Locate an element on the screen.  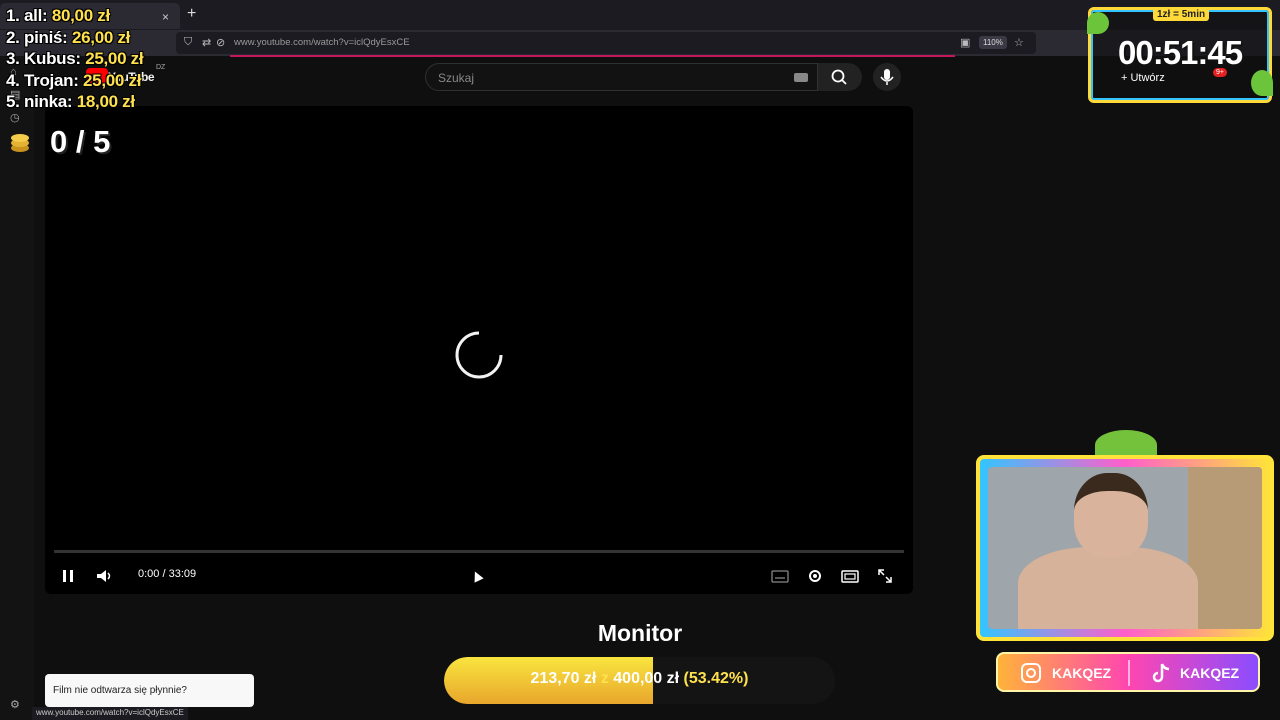
leaderboard-name: Trojan: is located at coordinates (51, 80).